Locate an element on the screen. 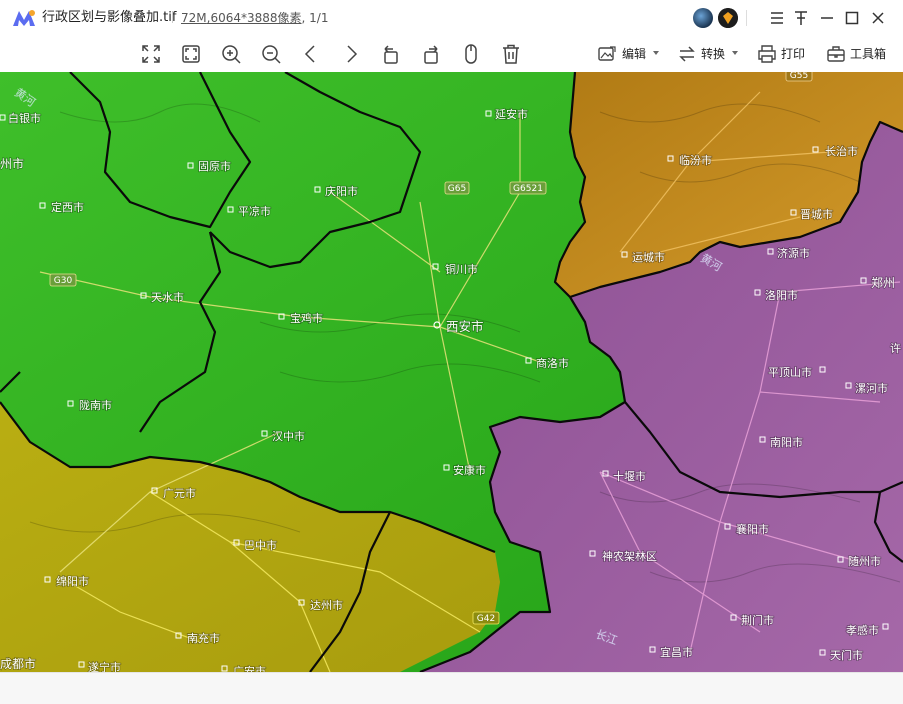 Image resolution: width=903 pixels, height=704 pixels. city-label: 遂宁市 is located at coordinates (104, 666).